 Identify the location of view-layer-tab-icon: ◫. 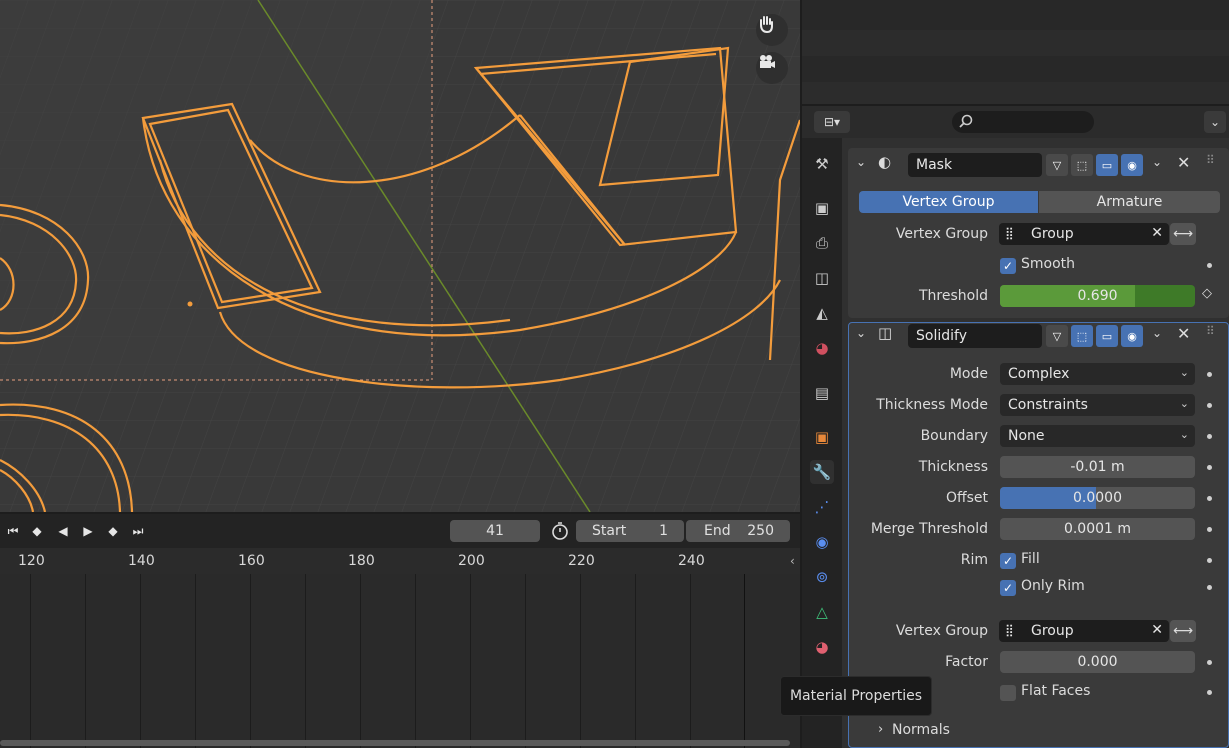
(822, 278).